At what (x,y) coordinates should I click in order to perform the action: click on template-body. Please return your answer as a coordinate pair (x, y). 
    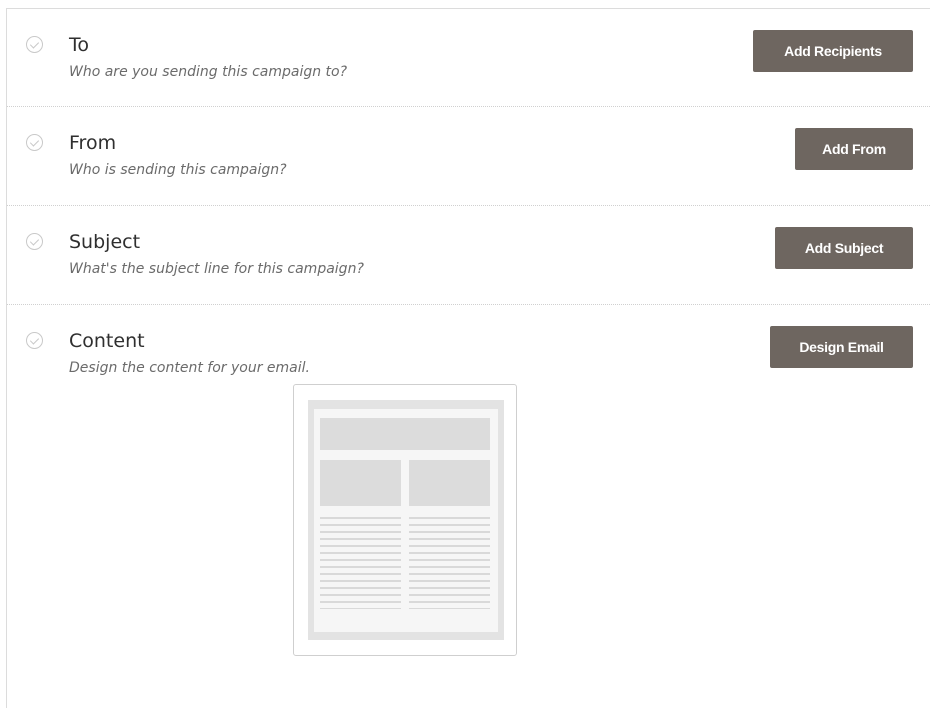
    Looking at the image, I should click on (406, 520).